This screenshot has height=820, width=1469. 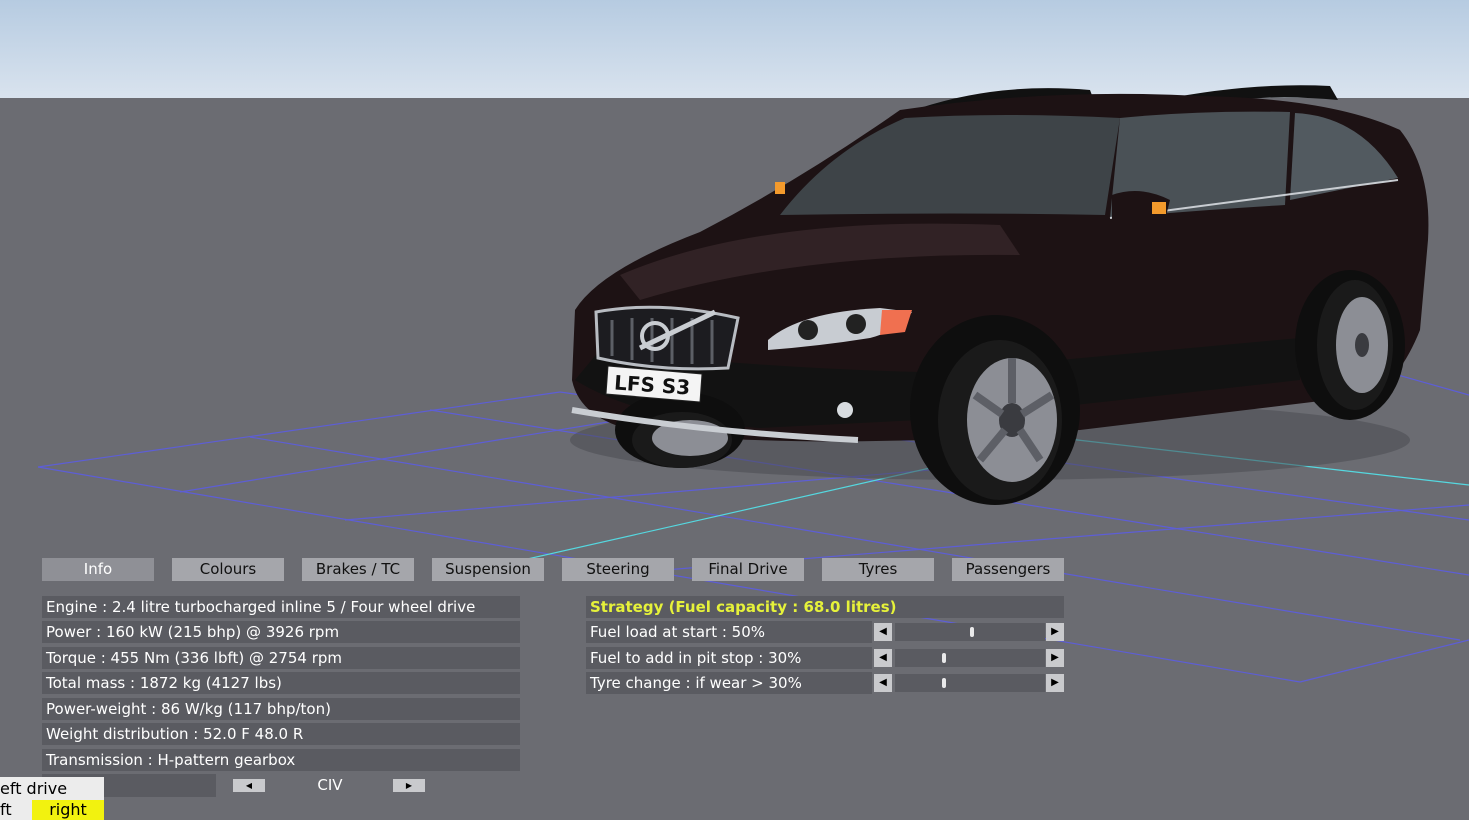 I want to click on pit-fuel-slider-thumb, so click(x=943, y=658).